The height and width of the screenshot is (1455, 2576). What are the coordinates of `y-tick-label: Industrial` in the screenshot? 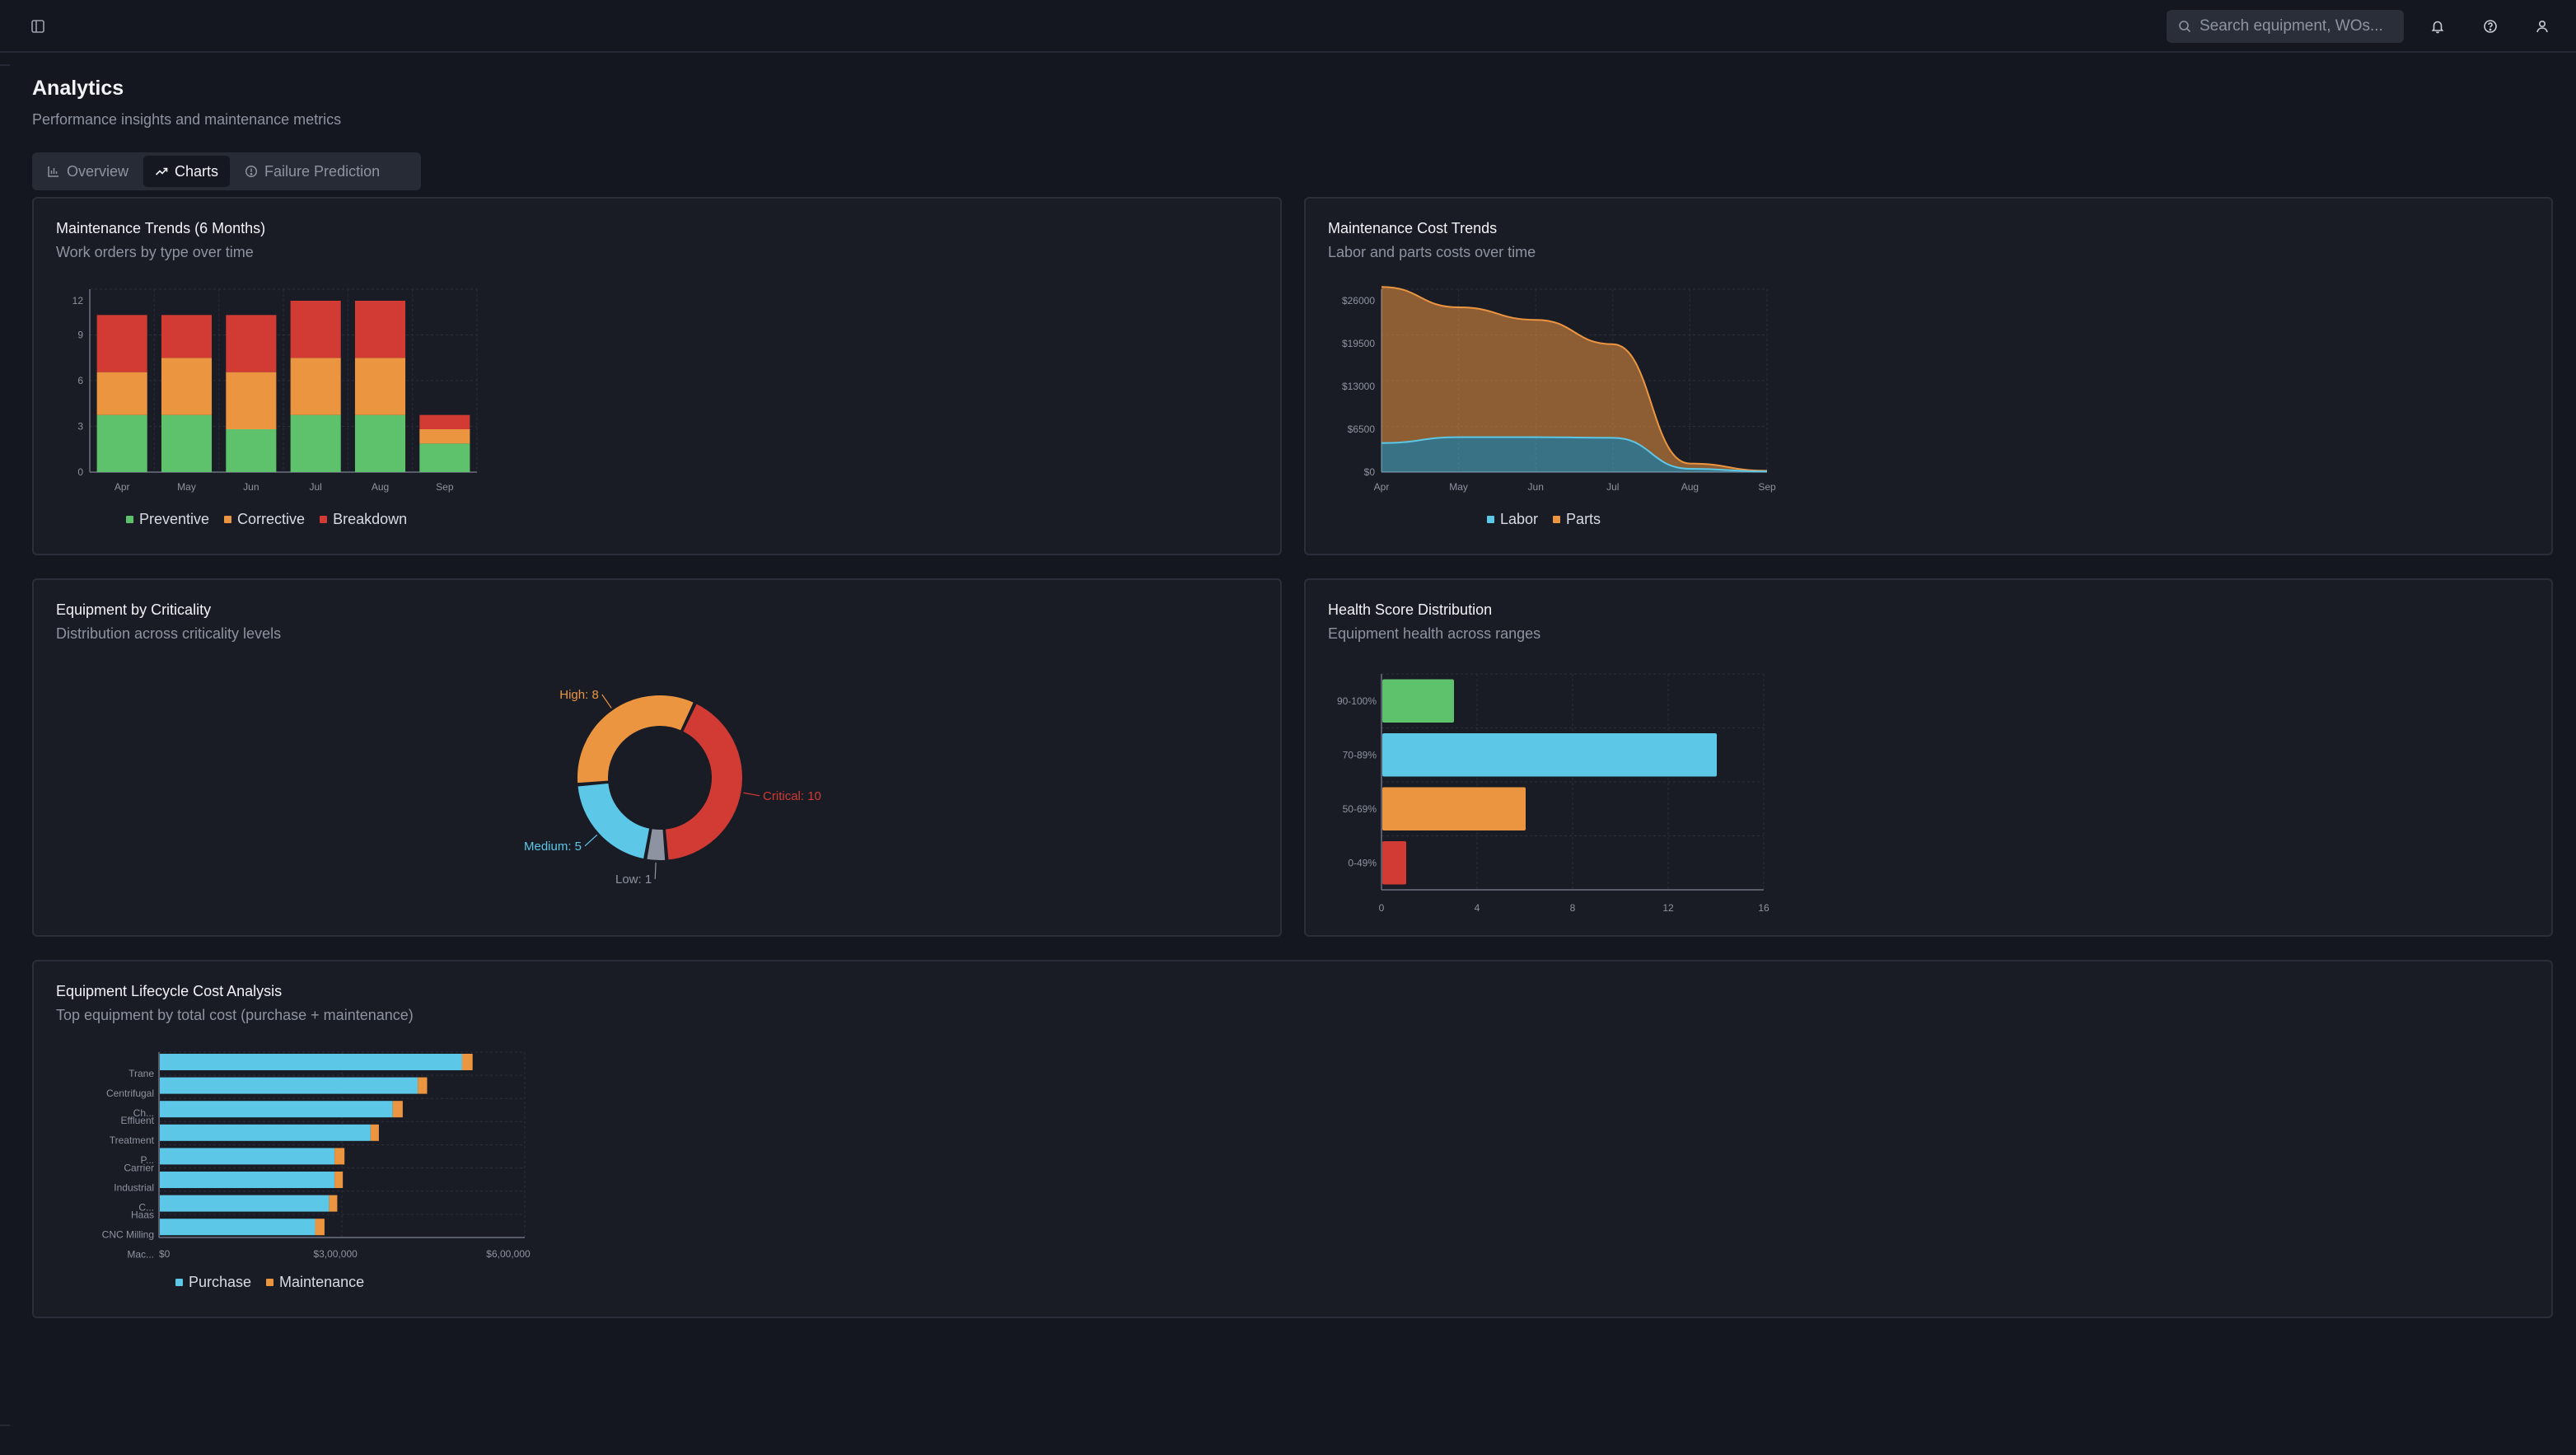 It's located at (134, 1187).